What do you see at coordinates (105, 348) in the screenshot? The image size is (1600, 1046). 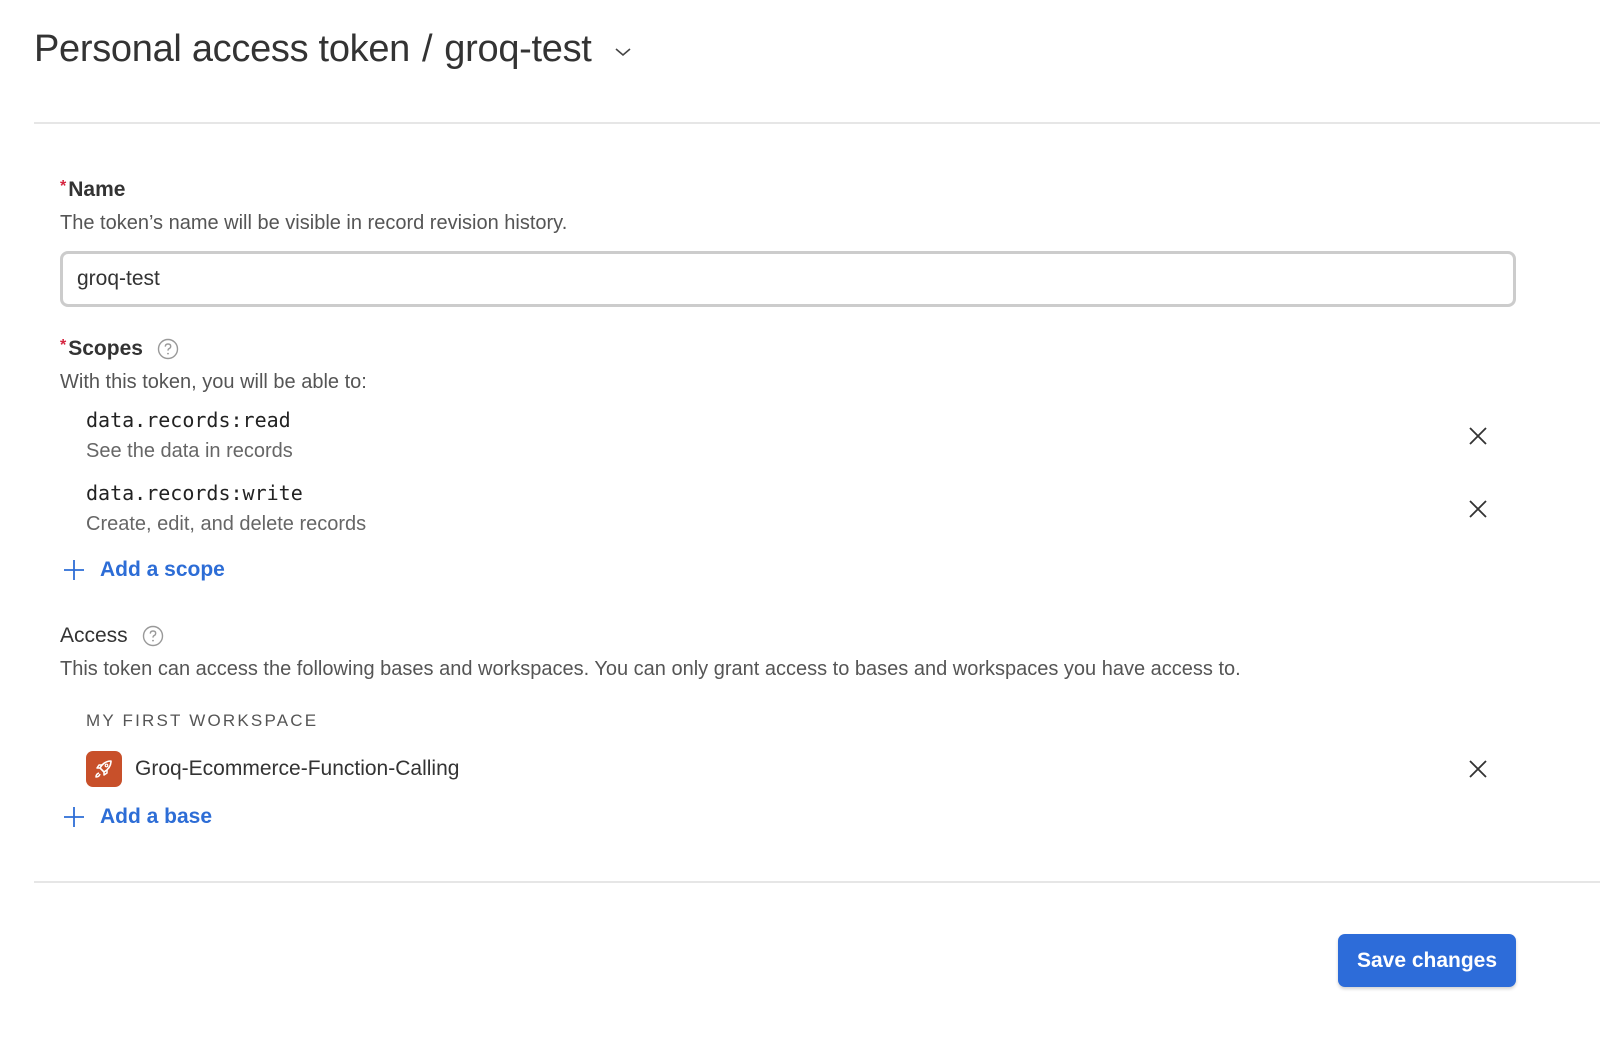 I see `scopes-label-text: Scopes` at bounding box center [105, 348].